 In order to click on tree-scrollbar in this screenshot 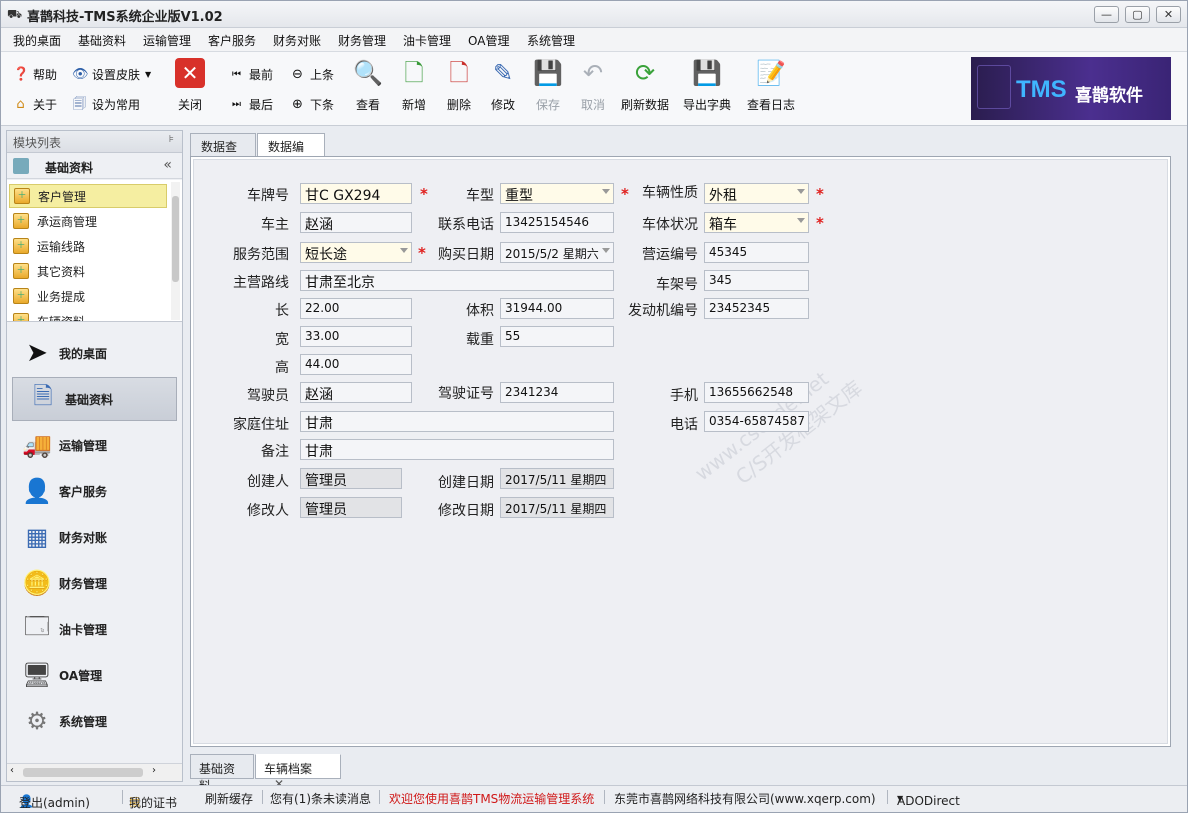, I will do `click(175, 251)`.